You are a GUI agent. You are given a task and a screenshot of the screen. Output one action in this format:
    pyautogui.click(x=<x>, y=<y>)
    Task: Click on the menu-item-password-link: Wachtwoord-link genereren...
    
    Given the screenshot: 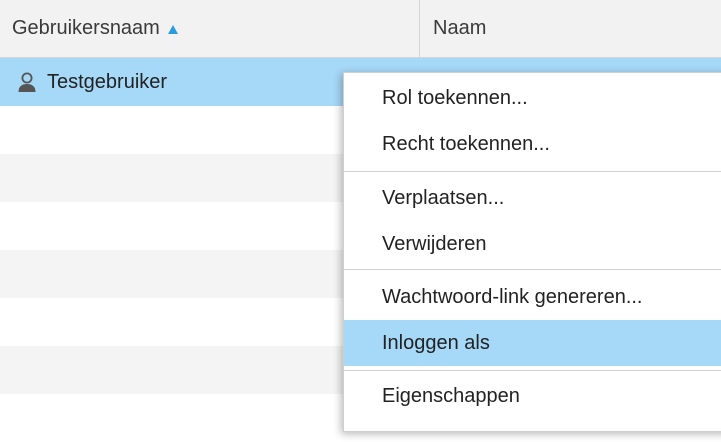 What is the action you would take?
    pyautogui.click(x=532, y=297)
    